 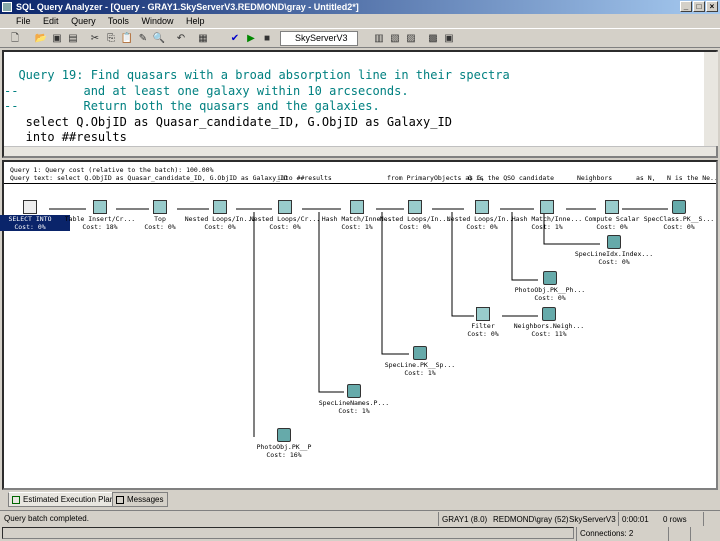 I want to click on menu-bar: File Edit Query Tools Window Help, so click(x=360, y=21).